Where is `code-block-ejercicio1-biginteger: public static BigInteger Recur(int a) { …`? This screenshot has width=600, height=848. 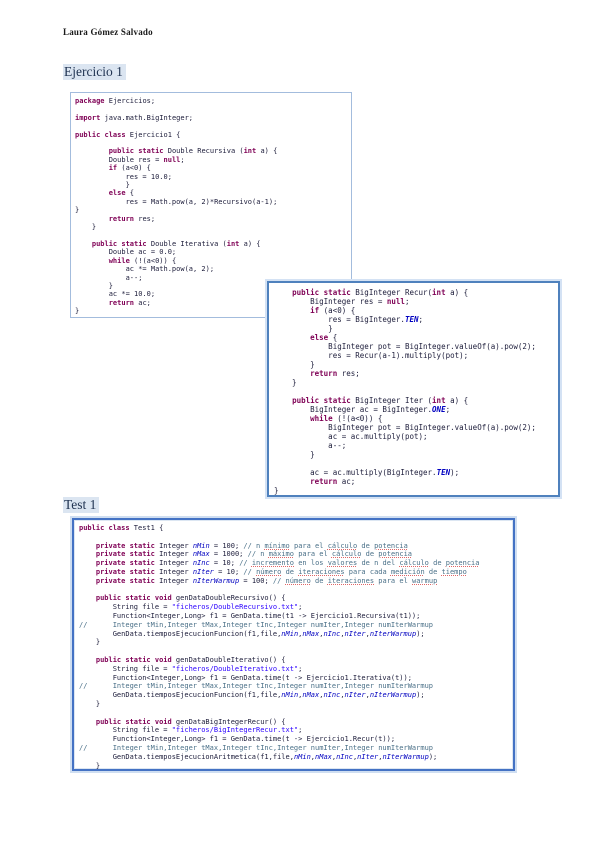 code-block-ejercicio1-biginteger: public static BigInteger Recur(int a) { … is located at coordinates (413, 389).